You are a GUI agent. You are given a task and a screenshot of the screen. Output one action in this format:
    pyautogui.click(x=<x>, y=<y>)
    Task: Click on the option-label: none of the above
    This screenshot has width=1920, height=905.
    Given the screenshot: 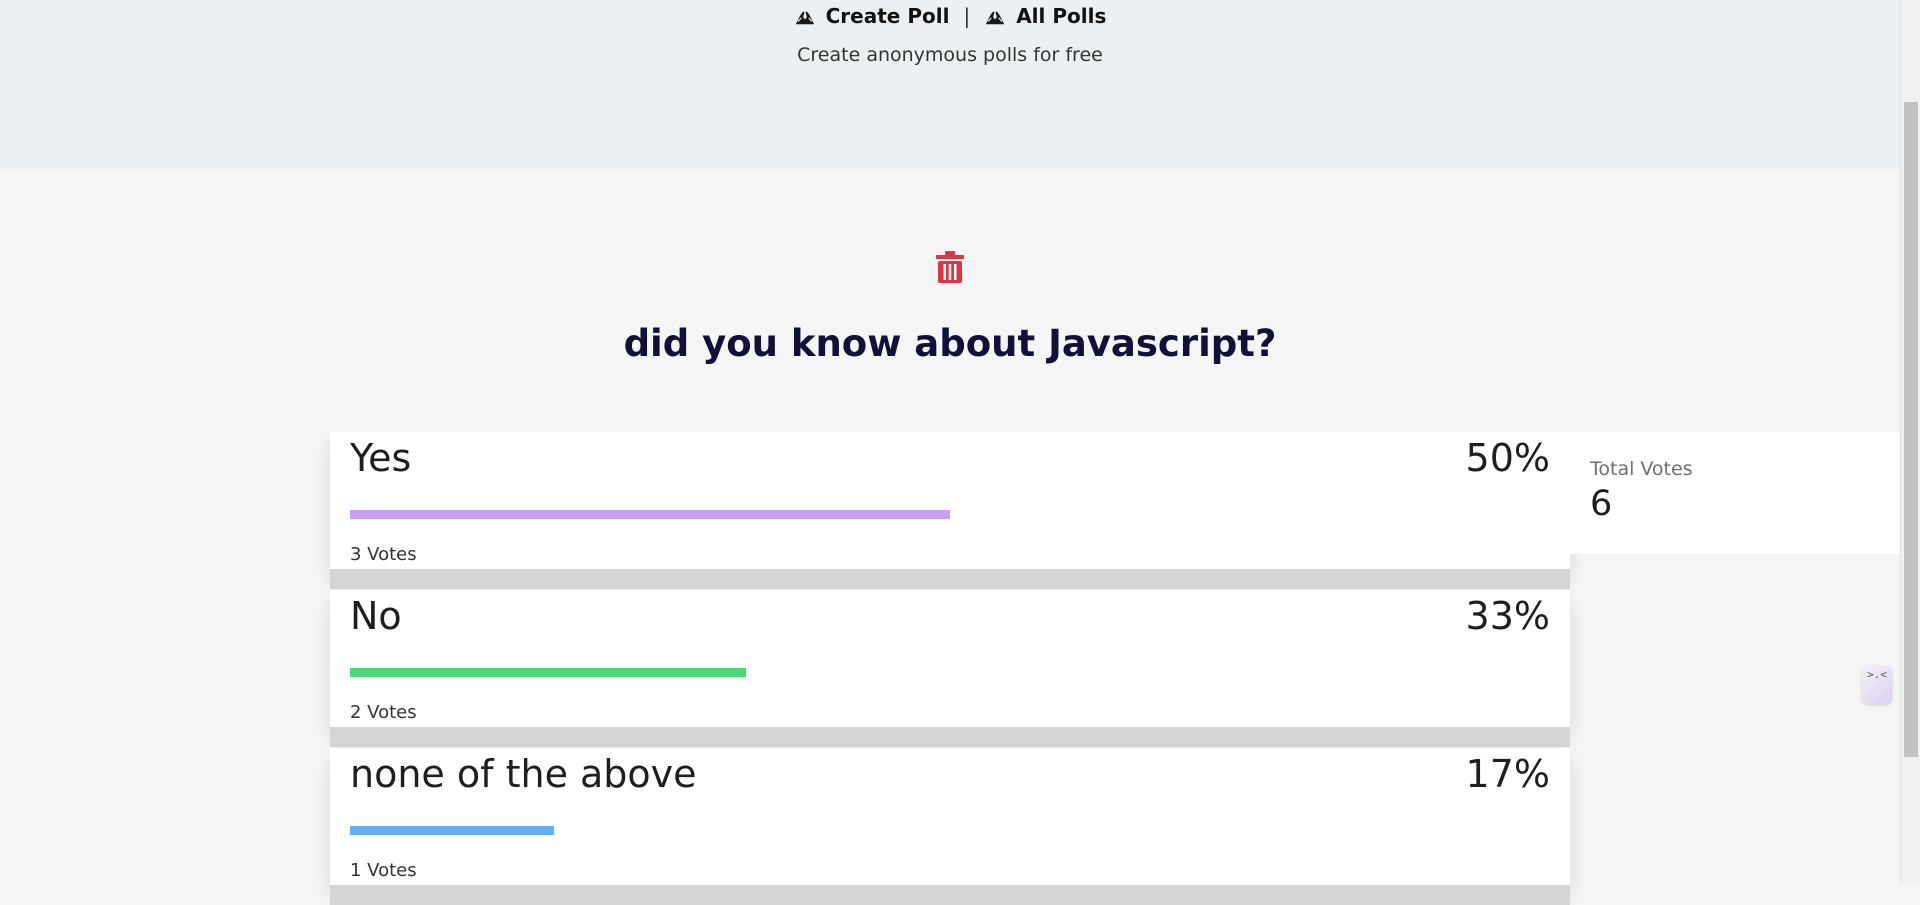 What is the action you would take?
    pyautogui.click(x=523, y=774)
    